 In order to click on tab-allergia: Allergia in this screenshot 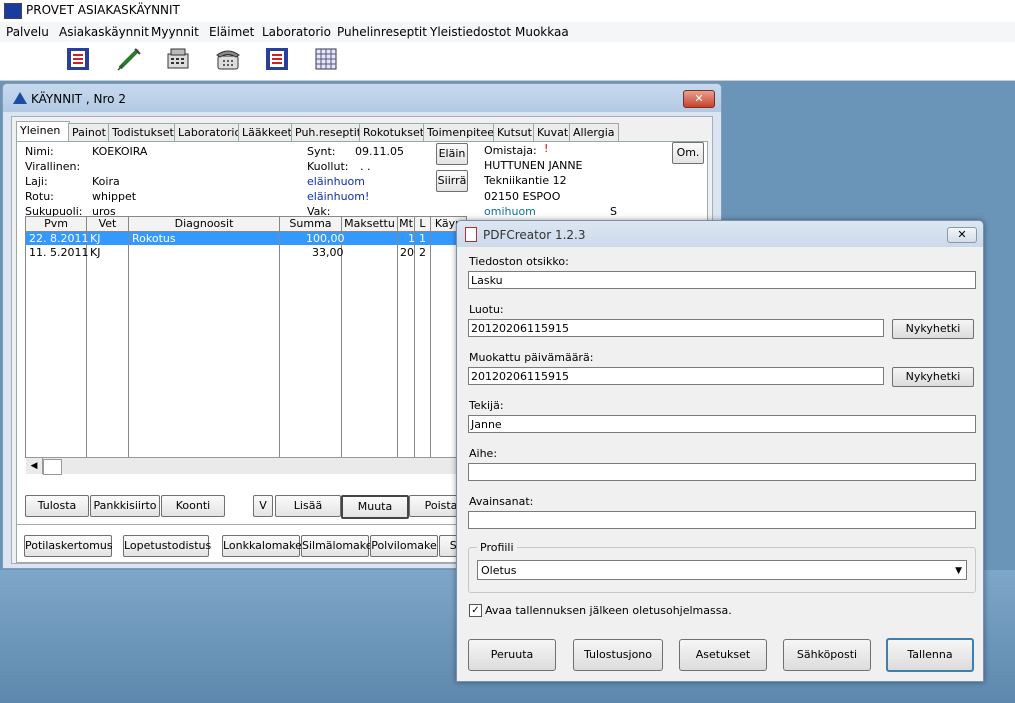, I will do `click(594, 132)`.